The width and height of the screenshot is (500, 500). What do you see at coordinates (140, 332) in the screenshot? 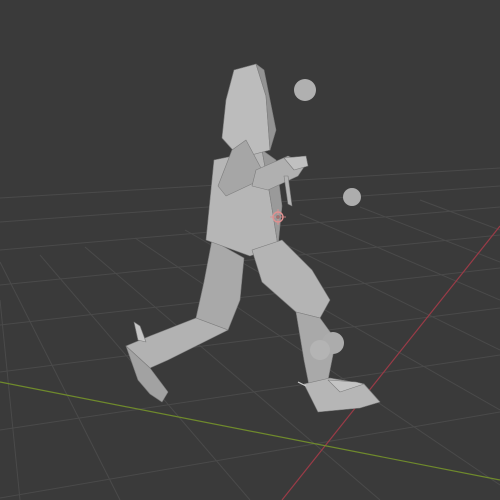
I see `back-foot-tip` at bounding box center [140, 332].